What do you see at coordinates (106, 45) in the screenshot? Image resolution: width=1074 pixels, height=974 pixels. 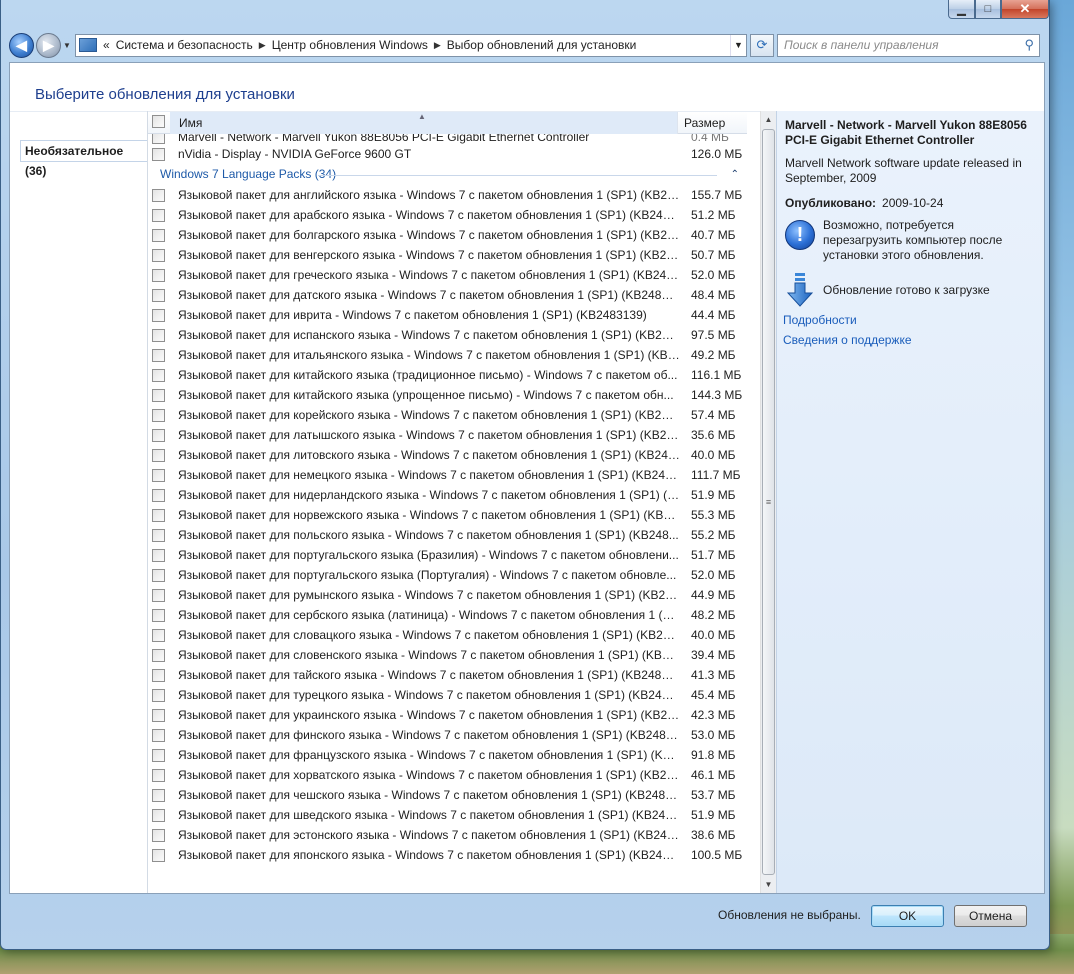 I see `breadcrumb-overflow: «` at bounding box center [106, 45].